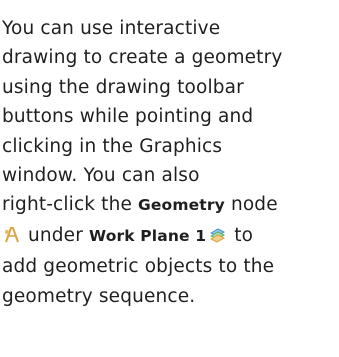  What do you see at coordinates (70, 205) in the screenshot?
I see `text-segment: right-click the` at bounding box center [70, 205].